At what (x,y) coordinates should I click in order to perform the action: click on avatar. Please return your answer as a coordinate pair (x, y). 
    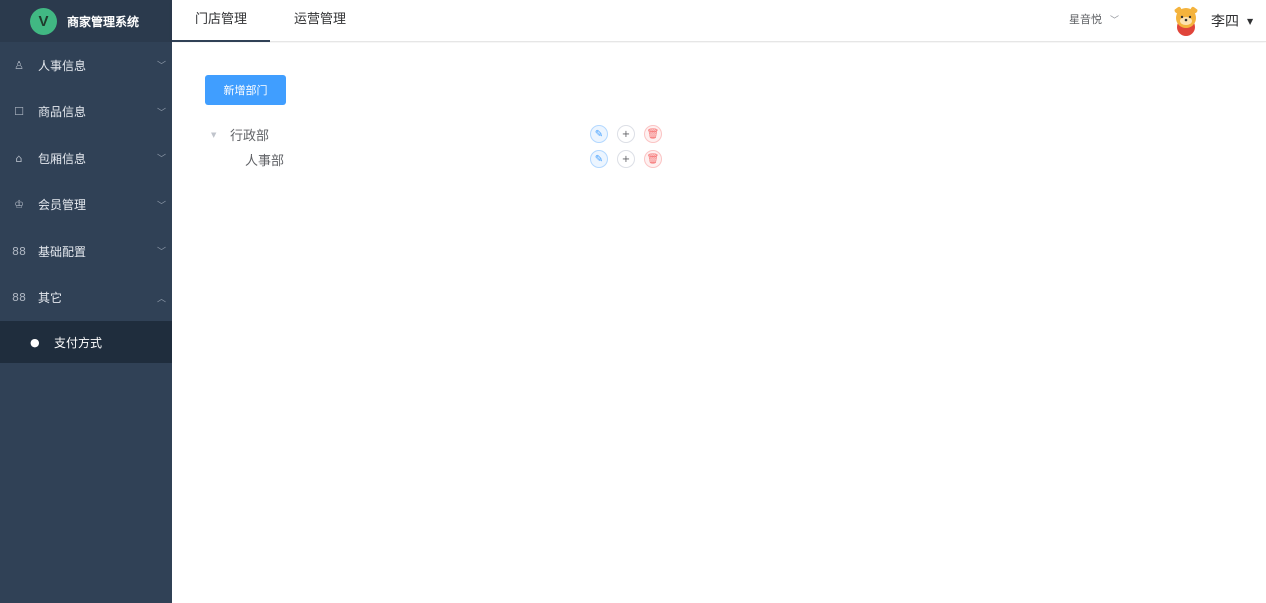
    Looking at the image, I should click on (1186, 21).